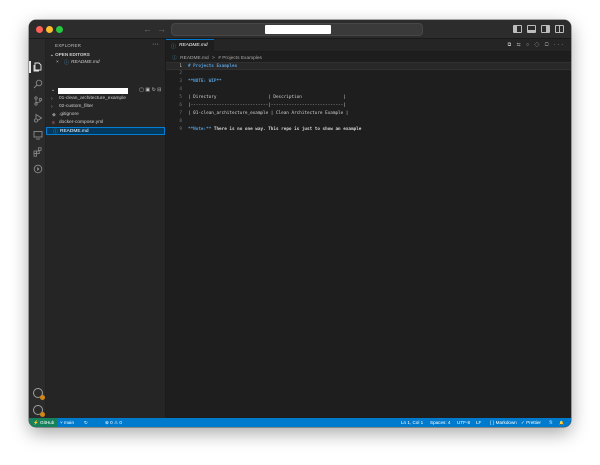 This screenshot has width=600, height=465. I want to click on line-number: 5, so click(180, 97).